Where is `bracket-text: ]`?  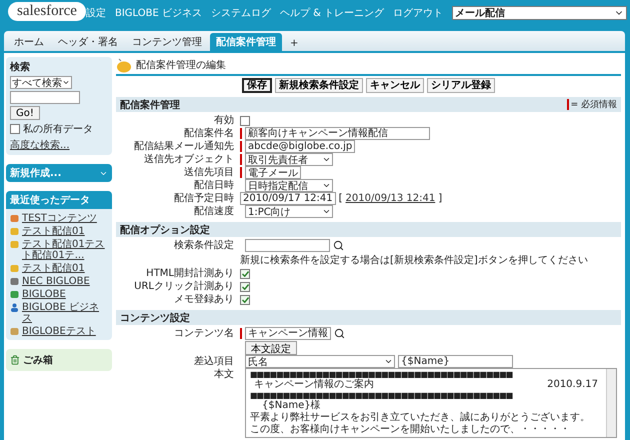
bracket-text: ] is located at coordinates (440, 198).